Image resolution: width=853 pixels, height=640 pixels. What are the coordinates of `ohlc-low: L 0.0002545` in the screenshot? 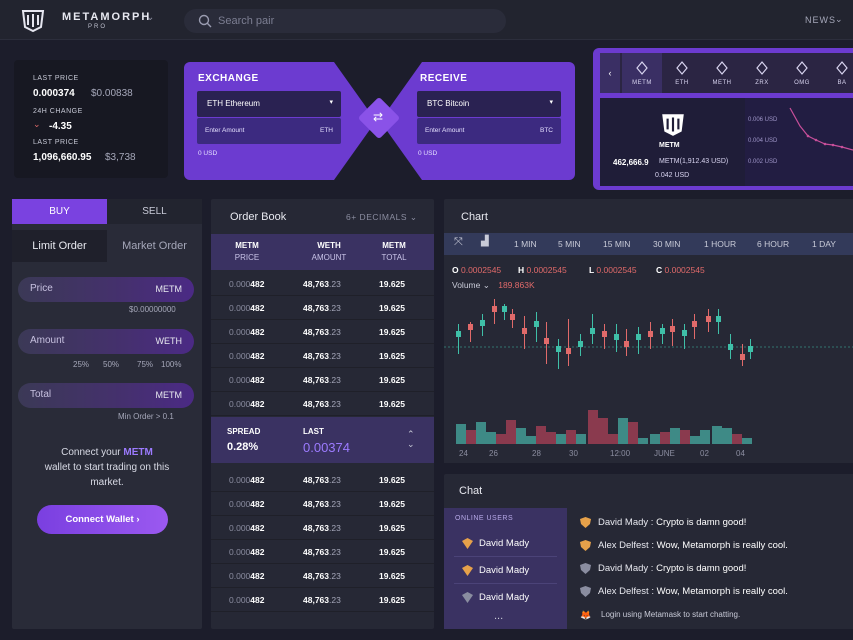 It's located at (613, 270).